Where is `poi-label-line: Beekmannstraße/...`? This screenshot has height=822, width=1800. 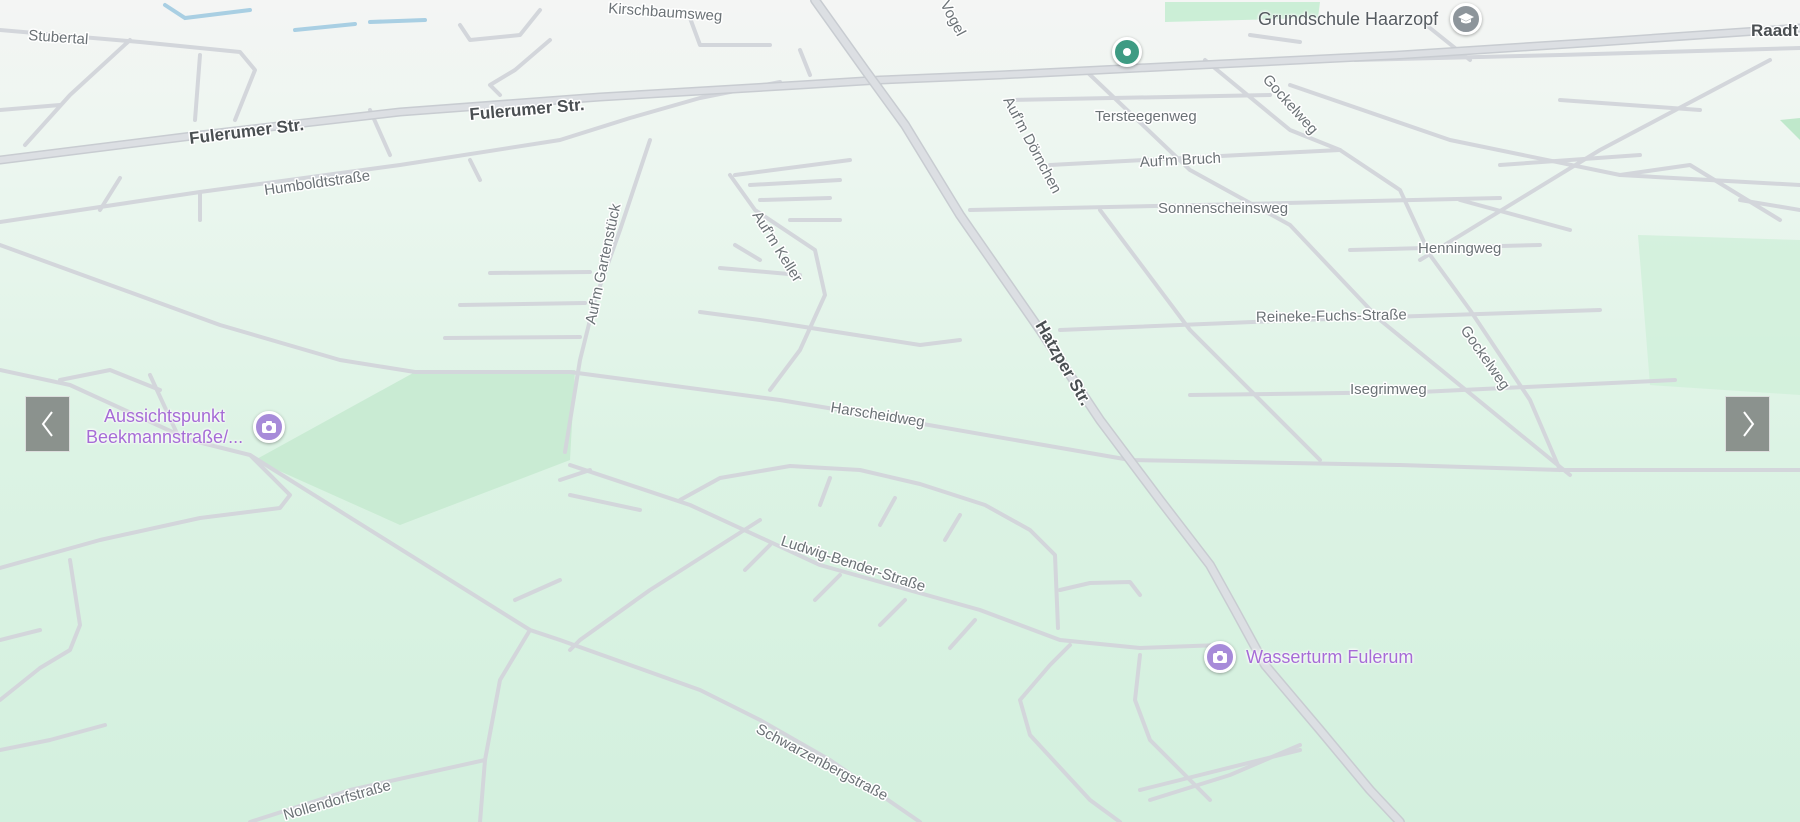
poi-label-line: Beekmannstraße/... is located at coordinates (165, 437).